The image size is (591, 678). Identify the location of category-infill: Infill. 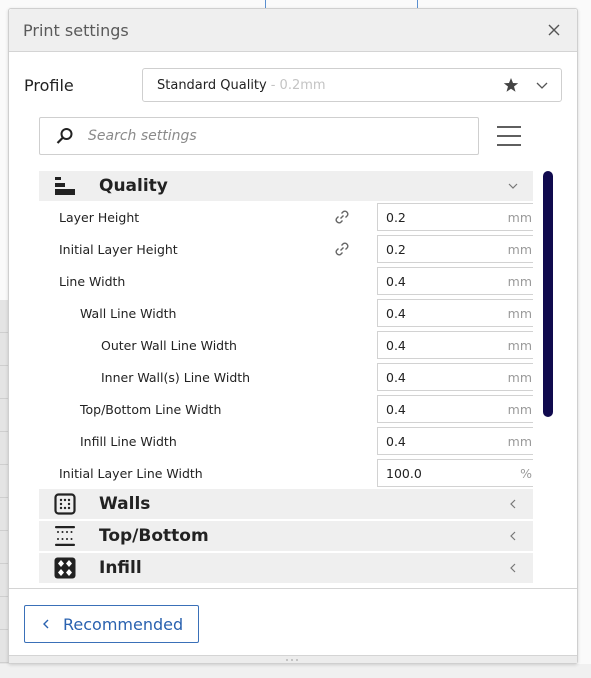
(286, 568).